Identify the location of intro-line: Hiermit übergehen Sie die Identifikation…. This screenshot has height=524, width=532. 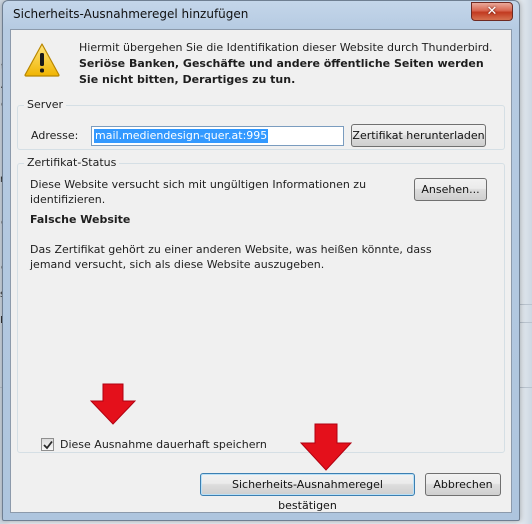
(286, 47).